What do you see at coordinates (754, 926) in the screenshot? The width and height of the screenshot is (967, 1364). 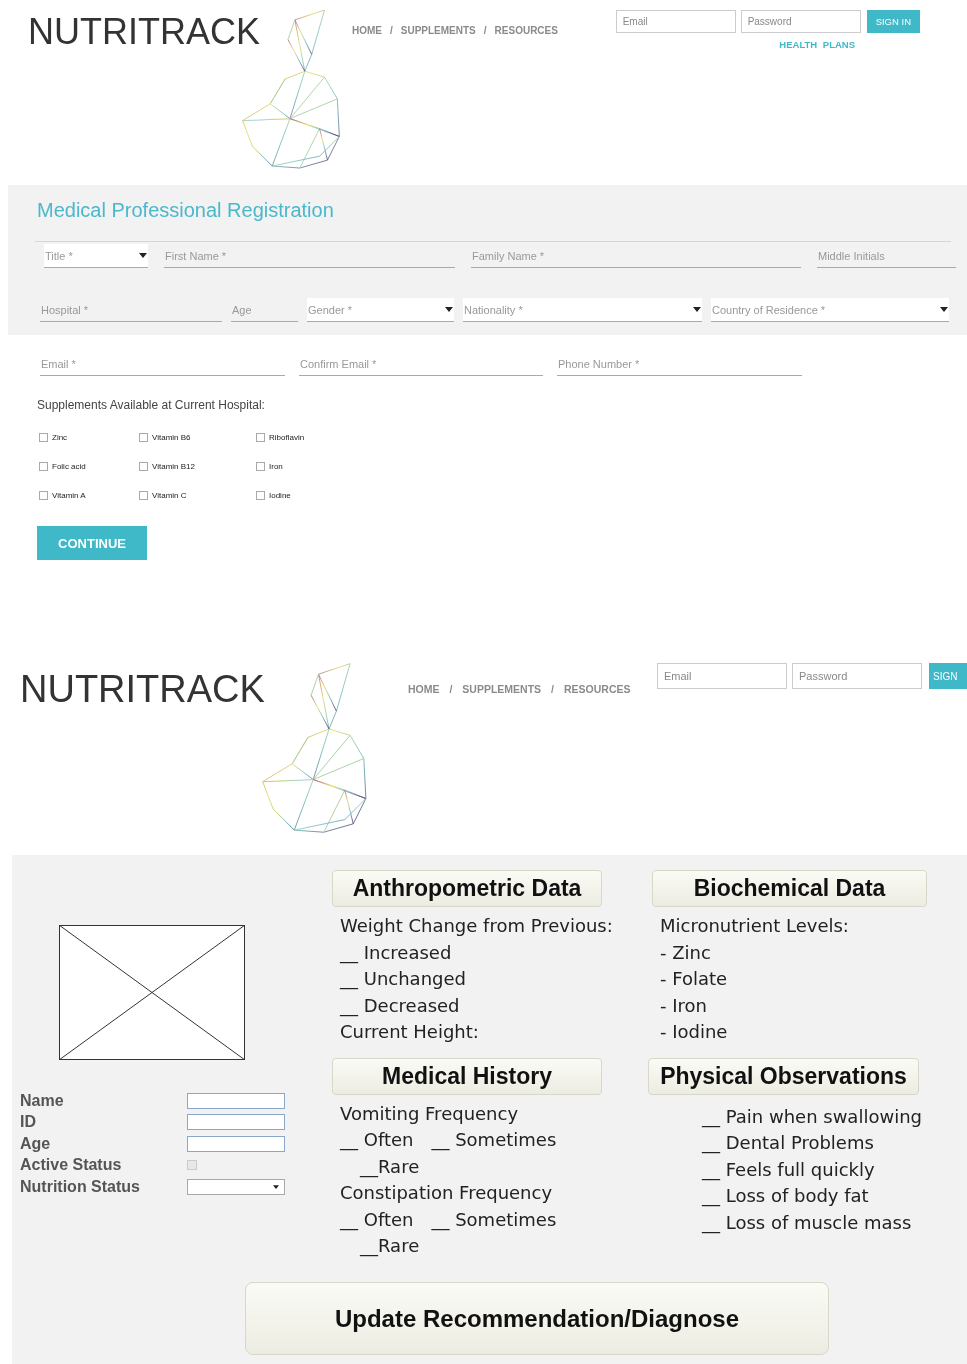 I see `section-line: Micronutrient Levels:` at bounding box center [754, 926].